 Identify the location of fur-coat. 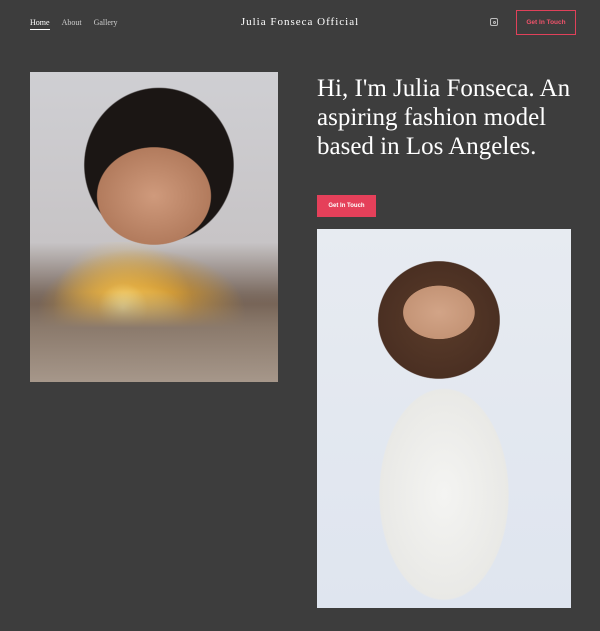
(154, 337).